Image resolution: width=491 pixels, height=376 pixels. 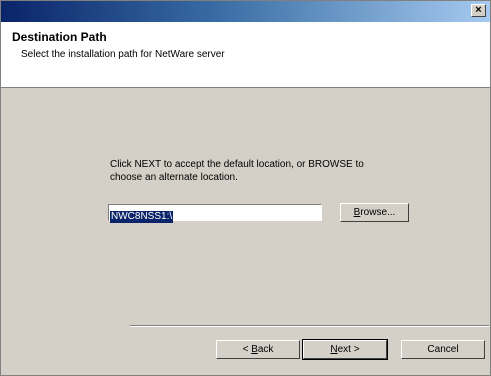 I want to click on cancel-label: Cancel, so click(x=443, y=349).